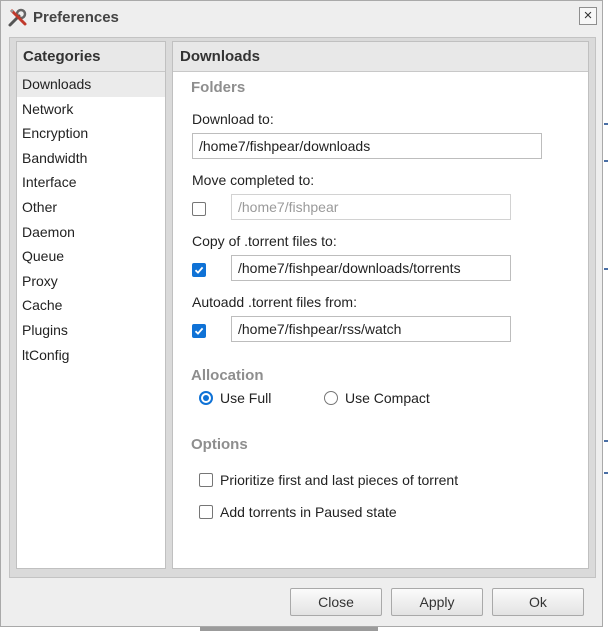 This screenshot has width=609, height=631. Describe the element at coordinates (206, 398) in the screenshot. I see `use-full-radio` at that location.